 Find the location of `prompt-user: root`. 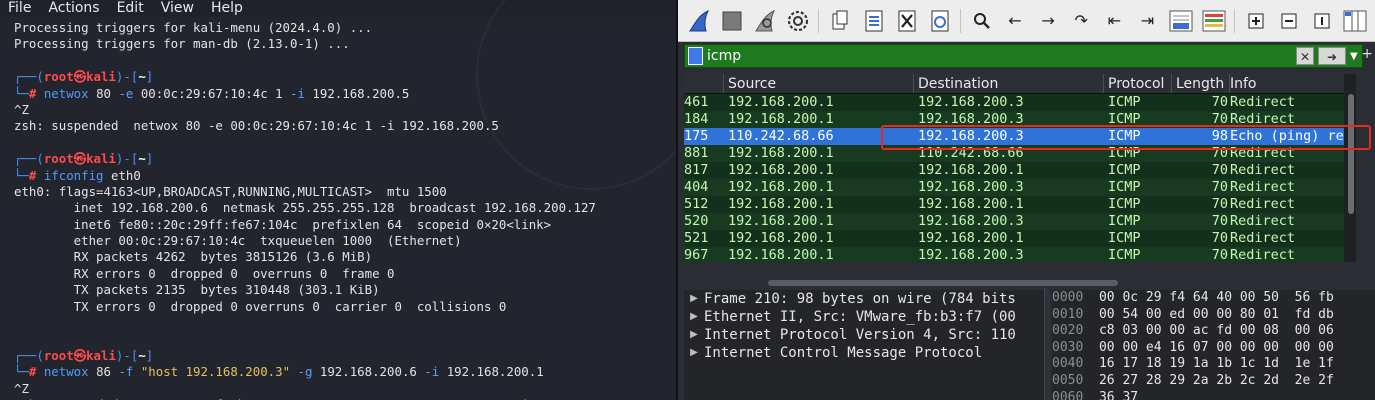

prompt-user: root is located at coordinates (58, 355).